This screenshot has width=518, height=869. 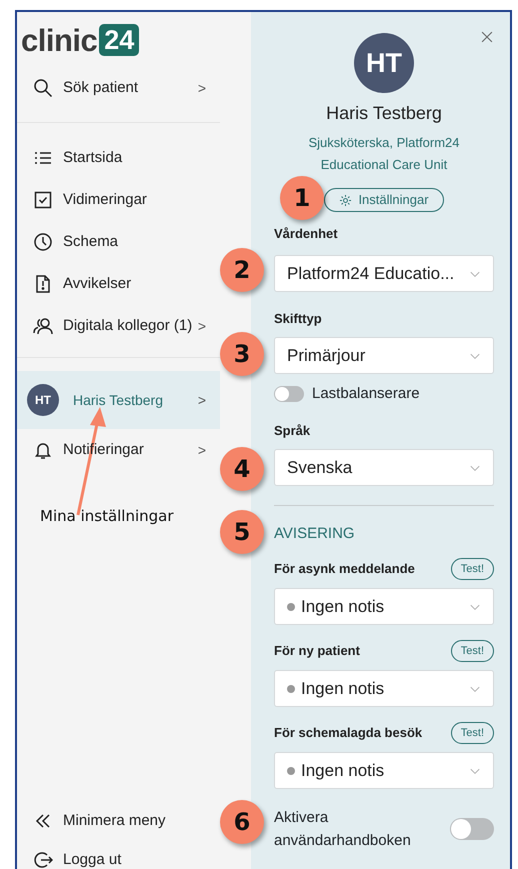 What do you see at coordinates (43, 88) in the screenshot?
I see `search-icon` at bounding box center [43, 88].